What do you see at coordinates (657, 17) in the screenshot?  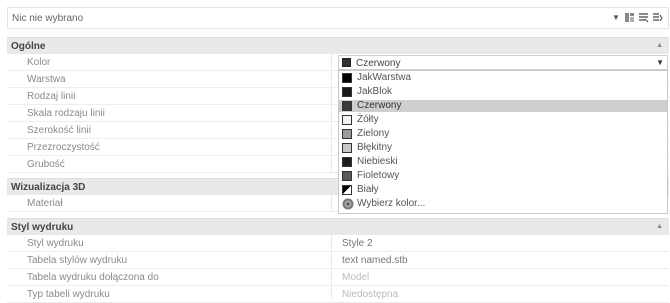 I see `quick-select-icon` at bounding box center [657, 17].